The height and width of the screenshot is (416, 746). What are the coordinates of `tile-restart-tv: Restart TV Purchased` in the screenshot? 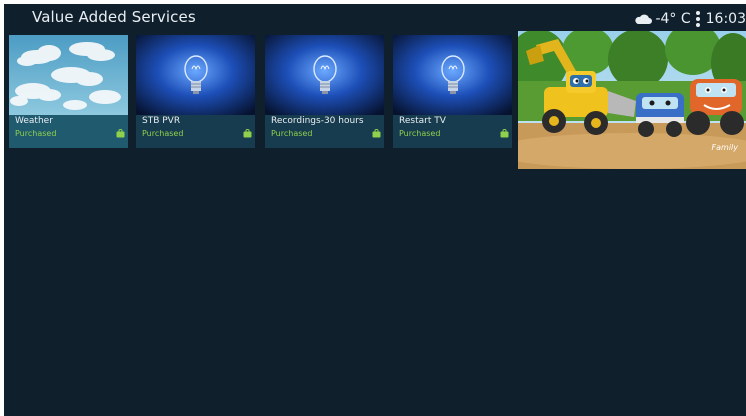 It's located at (452, 91).